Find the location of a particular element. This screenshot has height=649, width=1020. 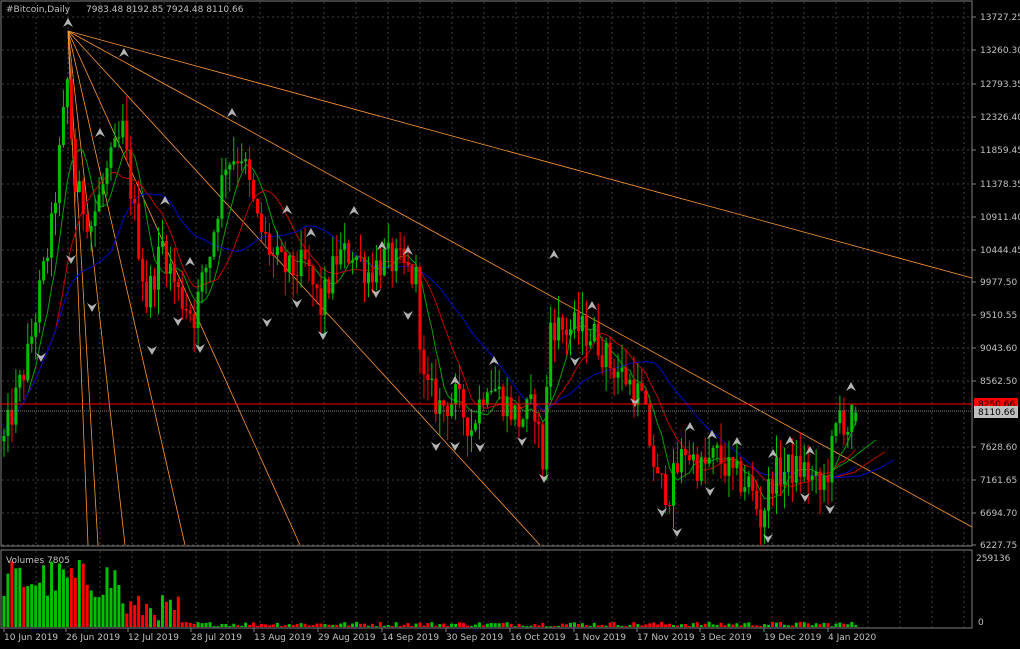

volume-pane-label: Volumes 7805 is located at coordinates (38, 561).